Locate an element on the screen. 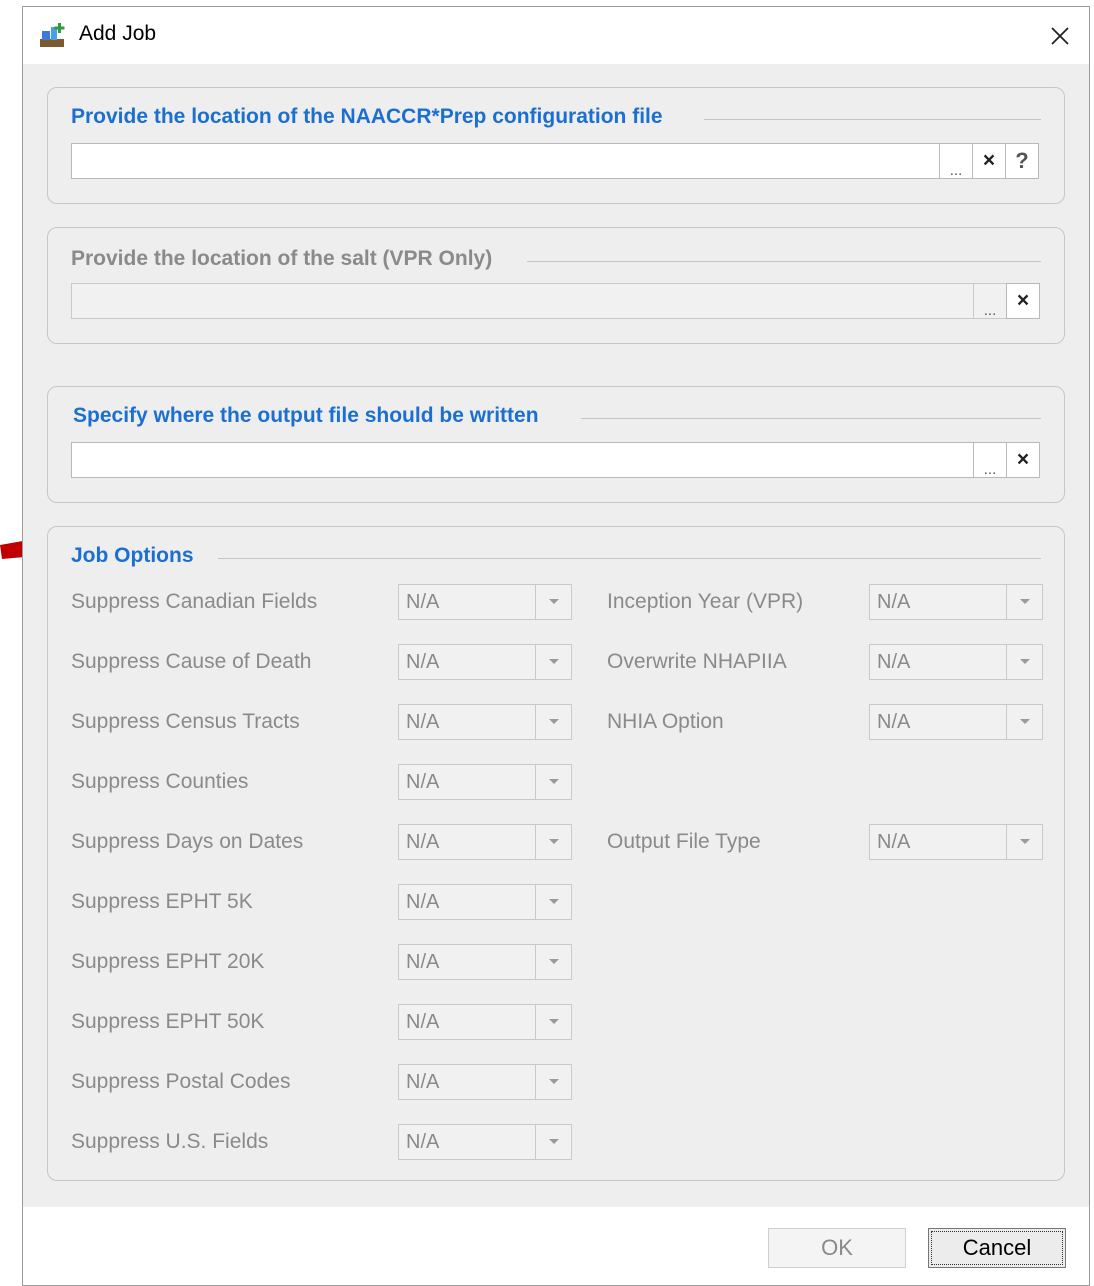 The width and height of the screenshot is (1094, 1286). option-label: Suppress Cause of Death is located at coordinates (191, 661).